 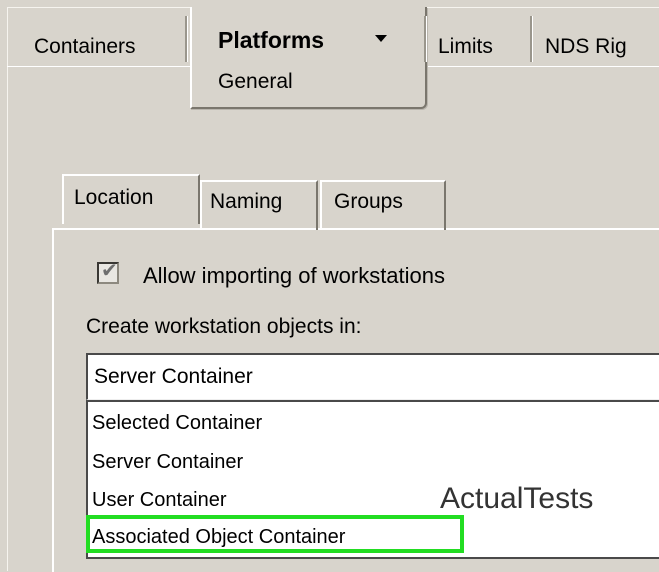 I want to click on tab-groups-label: Groups, so click(x=368, y=201).